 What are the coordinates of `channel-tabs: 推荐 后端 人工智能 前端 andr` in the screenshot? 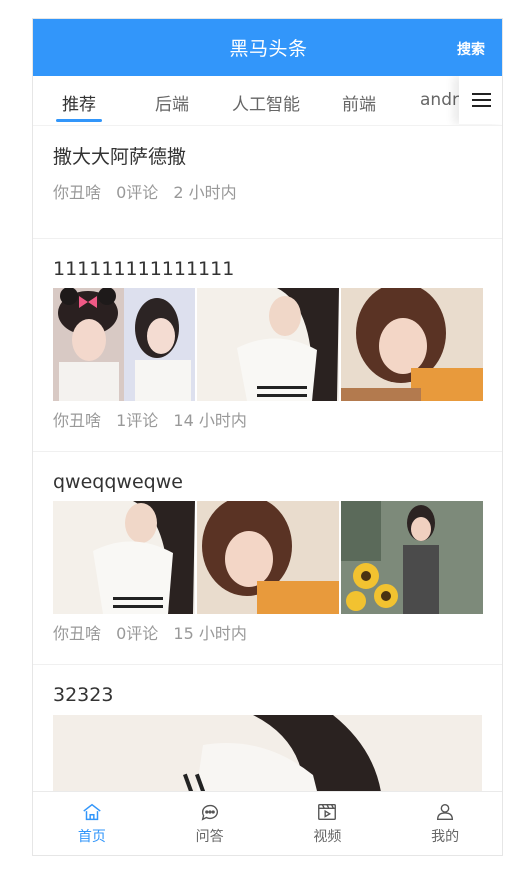 It's located at (267, 101).